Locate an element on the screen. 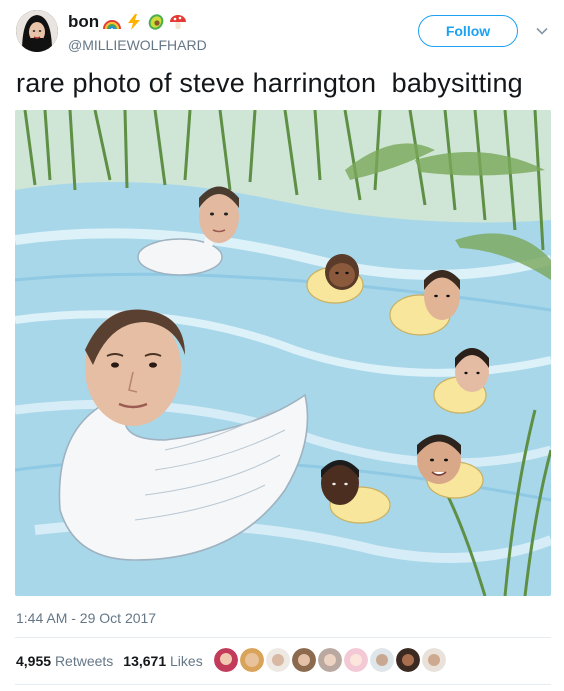  engagement-stats: 4,955 Retweets 13,671 Likes is located at coordinates (109, 661).